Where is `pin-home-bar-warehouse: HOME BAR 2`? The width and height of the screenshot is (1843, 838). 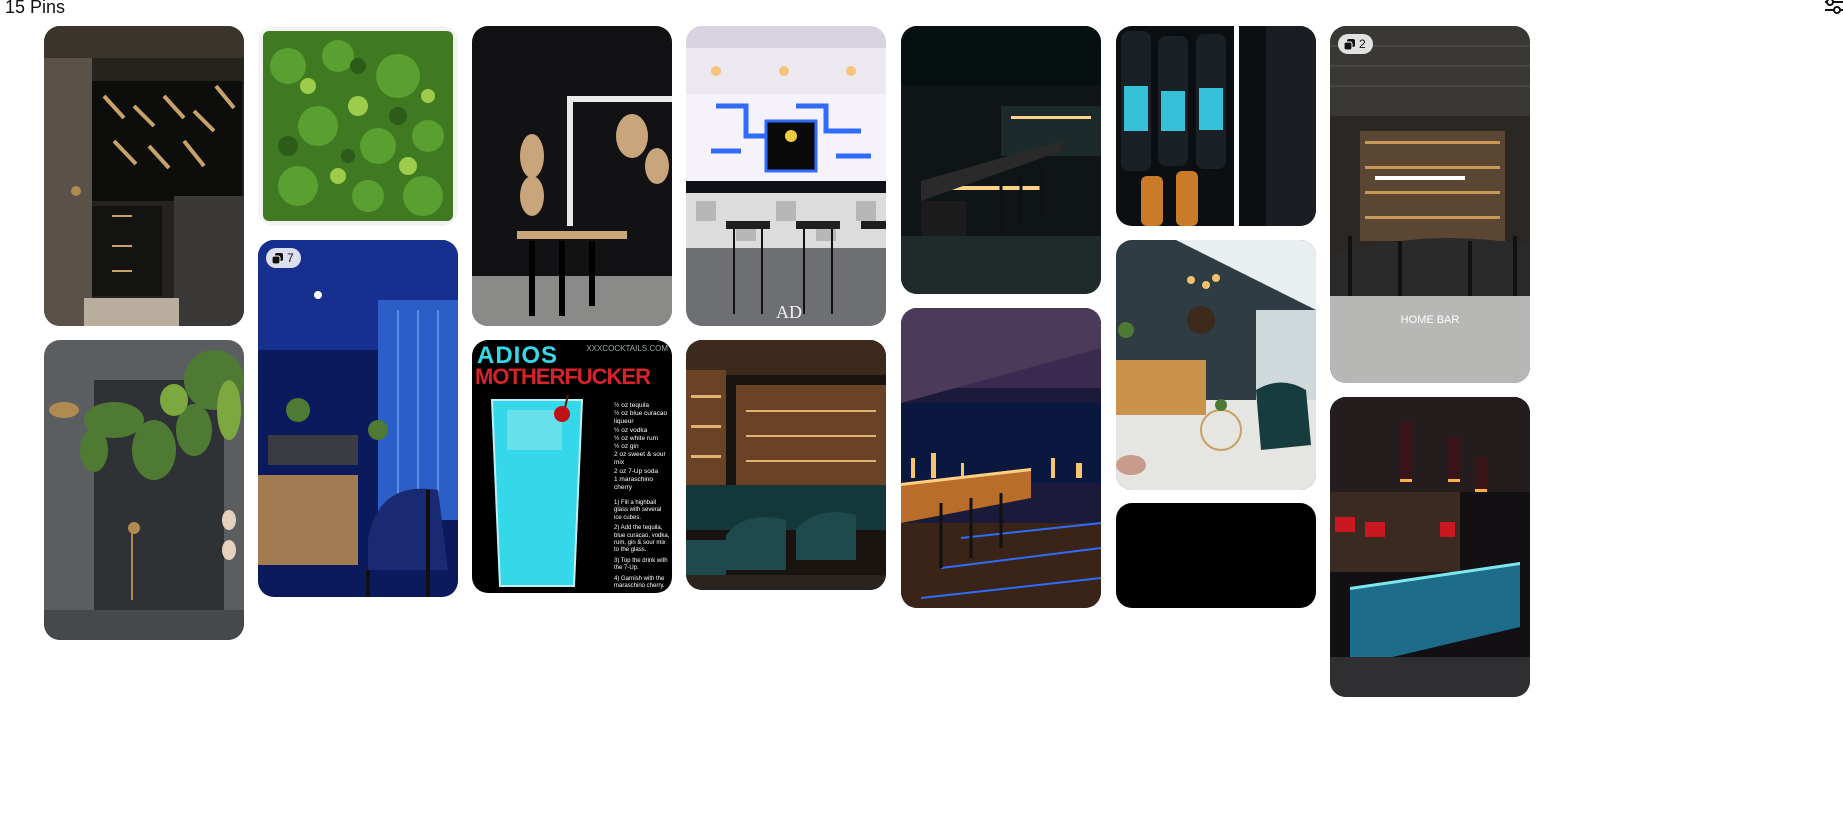 pin-home-bar-warehouse: HOME BAR 2 is located at coordinates (1430, 204).